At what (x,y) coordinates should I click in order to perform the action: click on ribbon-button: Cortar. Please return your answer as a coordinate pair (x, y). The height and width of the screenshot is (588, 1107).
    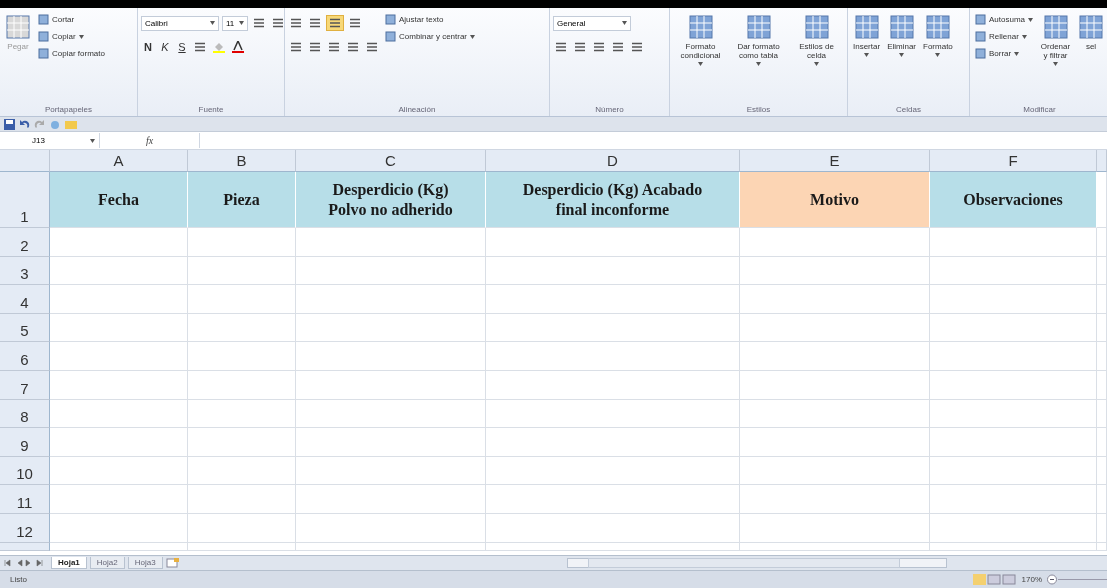
    Looking at the image, I should click on (71, 19).